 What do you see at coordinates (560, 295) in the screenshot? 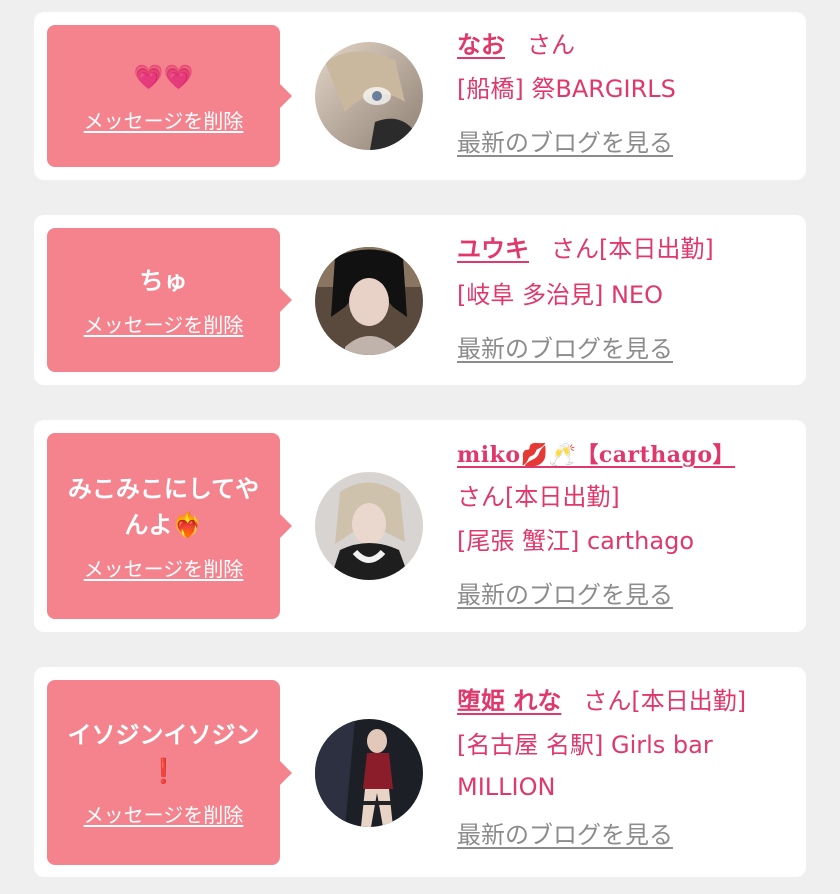
I see `shop-name: [岐阜 多治見] NEO` at bounding box center [560, 295].